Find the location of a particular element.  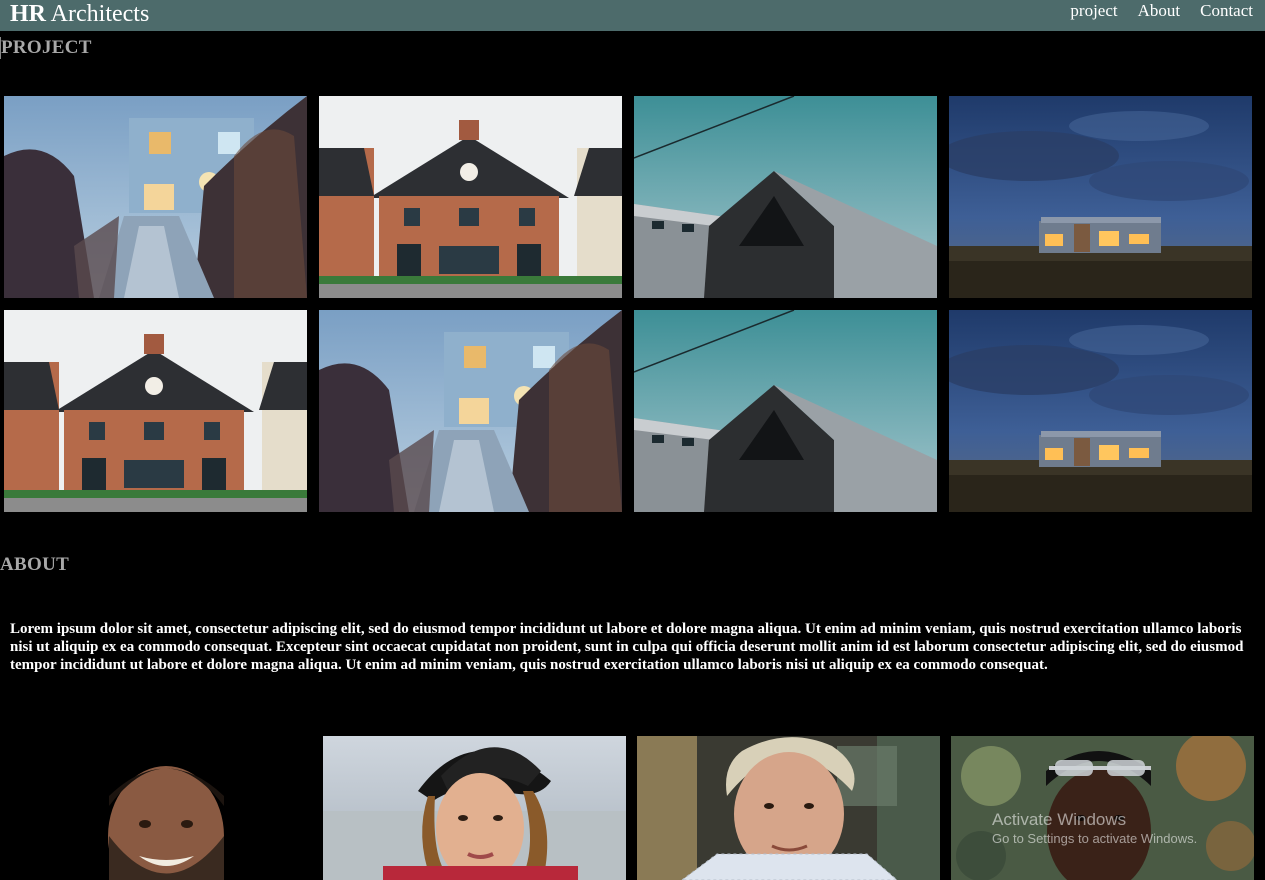

project-section-title: PROJECT is located at coordinates (46, 48).